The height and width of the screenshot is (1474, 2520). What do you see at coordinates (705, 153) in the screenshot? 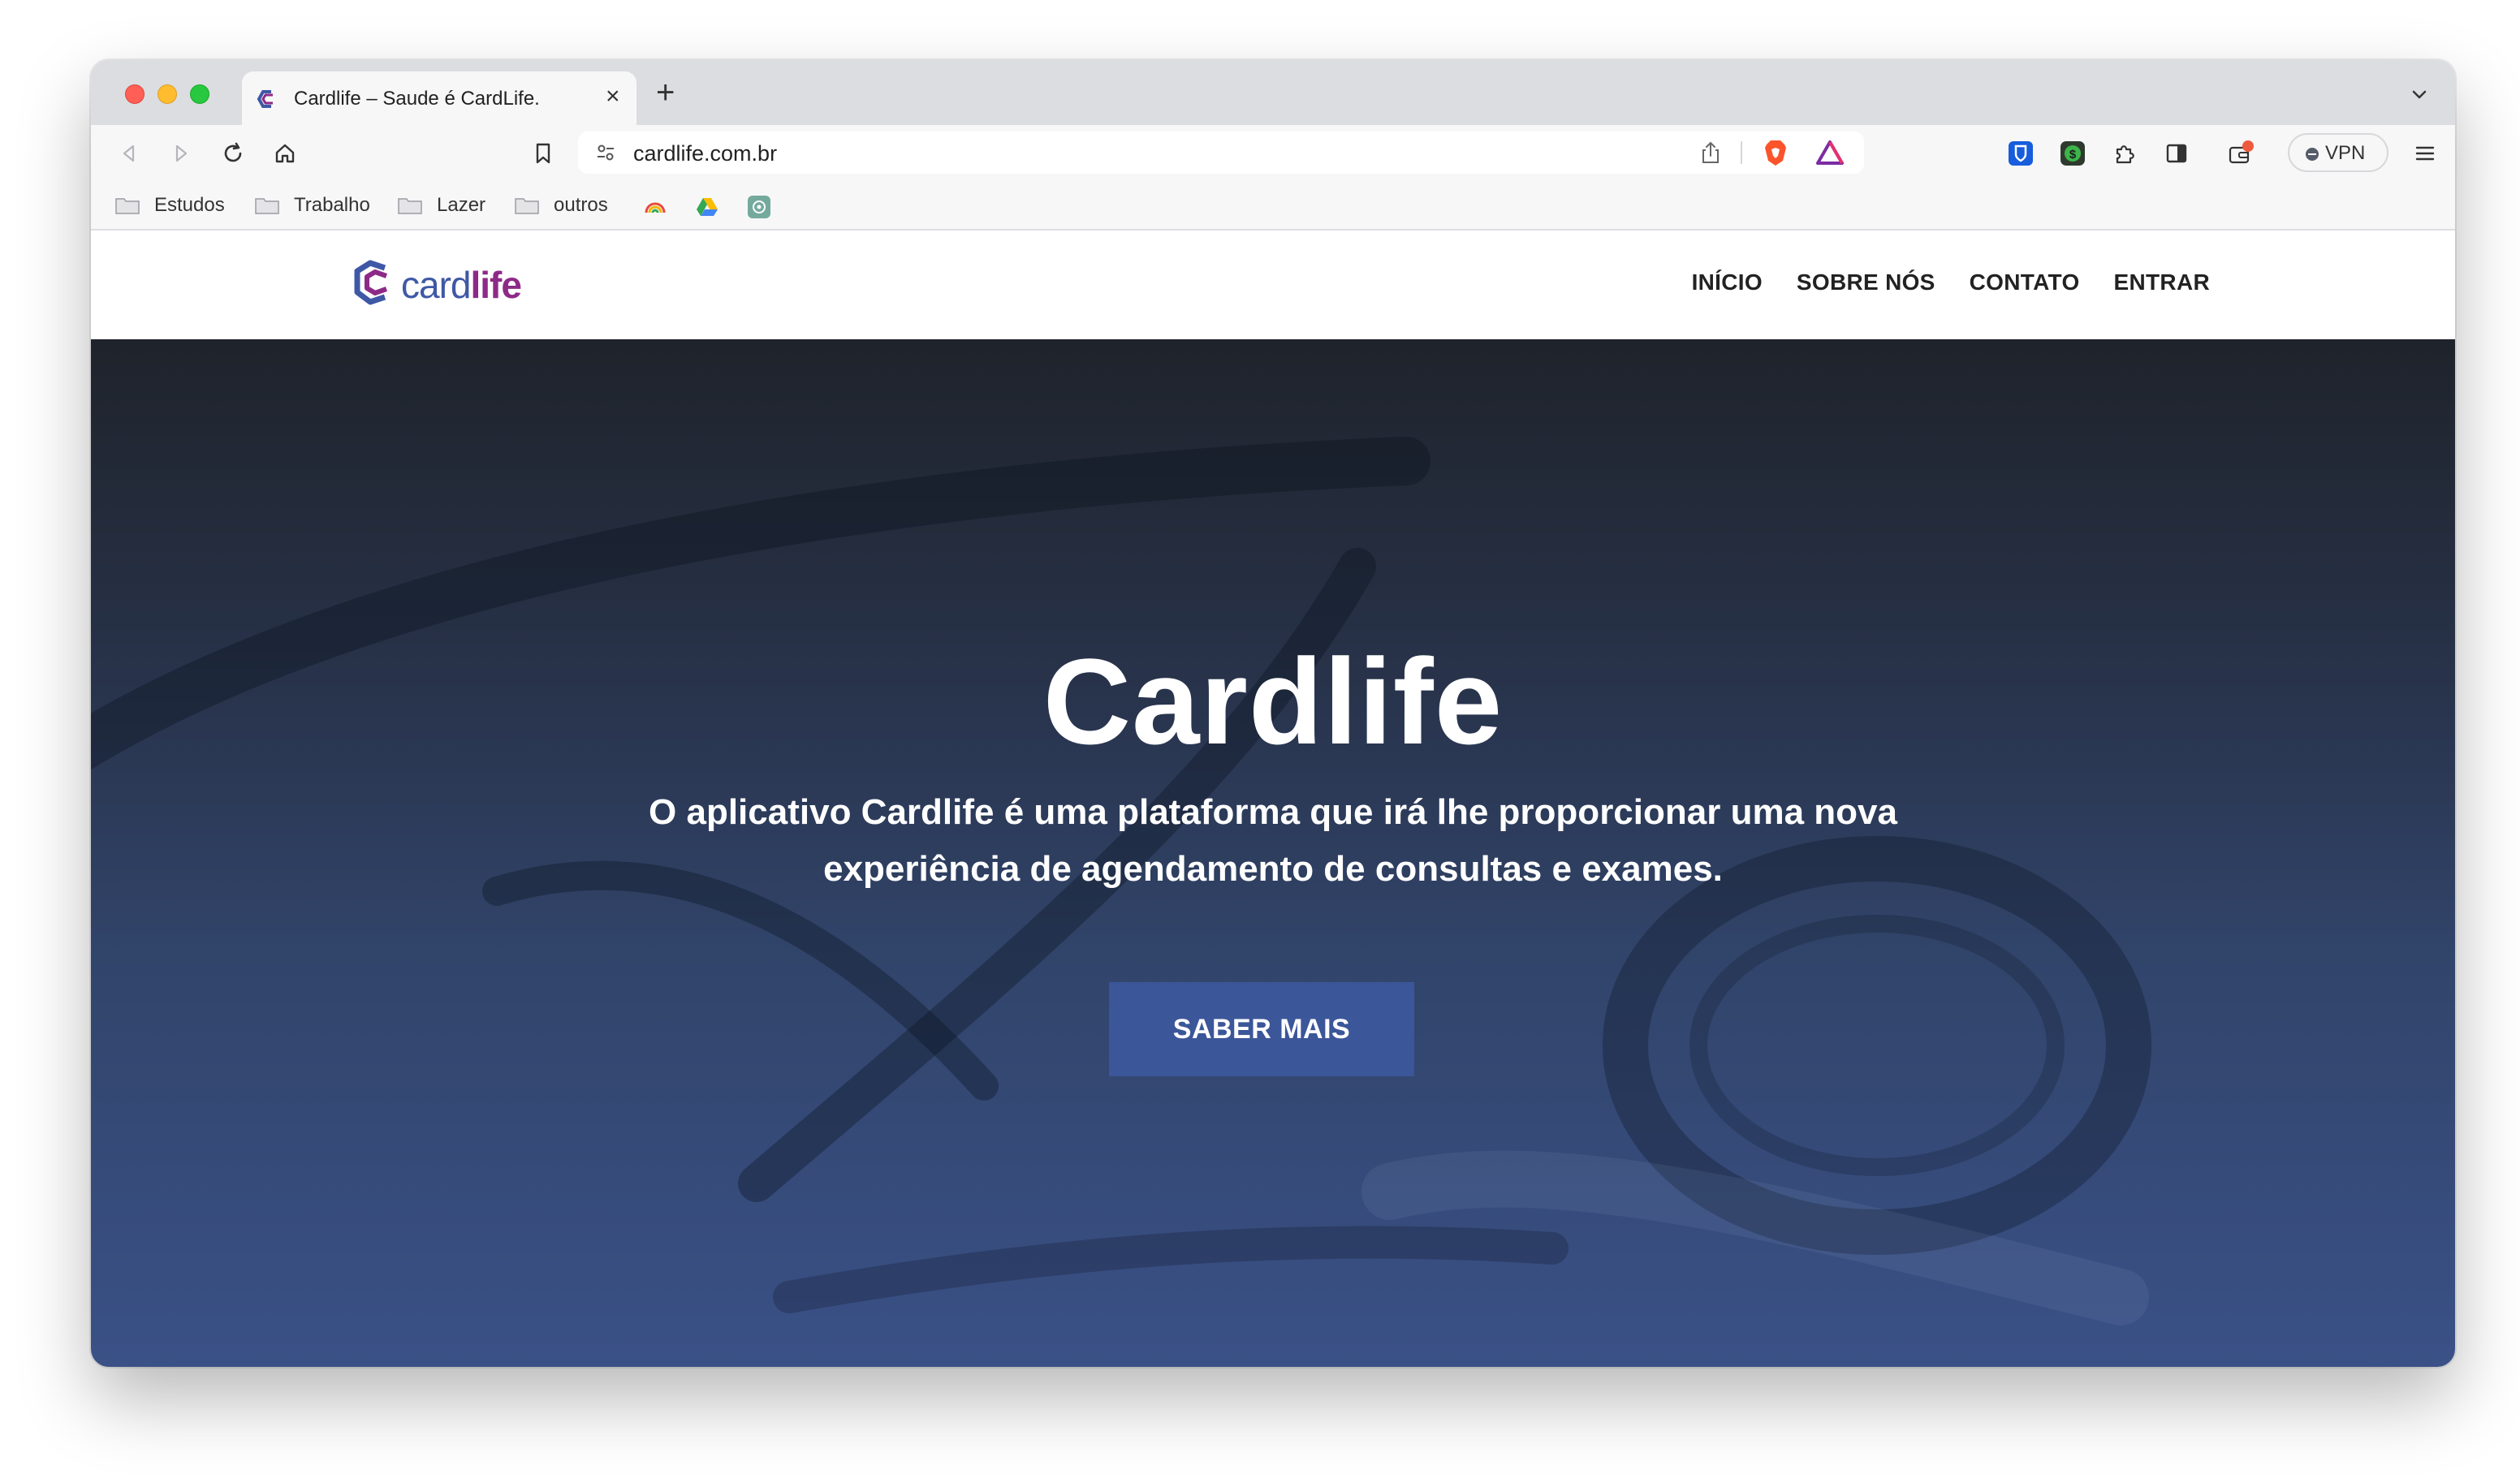
I see `url-text: cardlife.com.br` at bounding box center [705, 153].